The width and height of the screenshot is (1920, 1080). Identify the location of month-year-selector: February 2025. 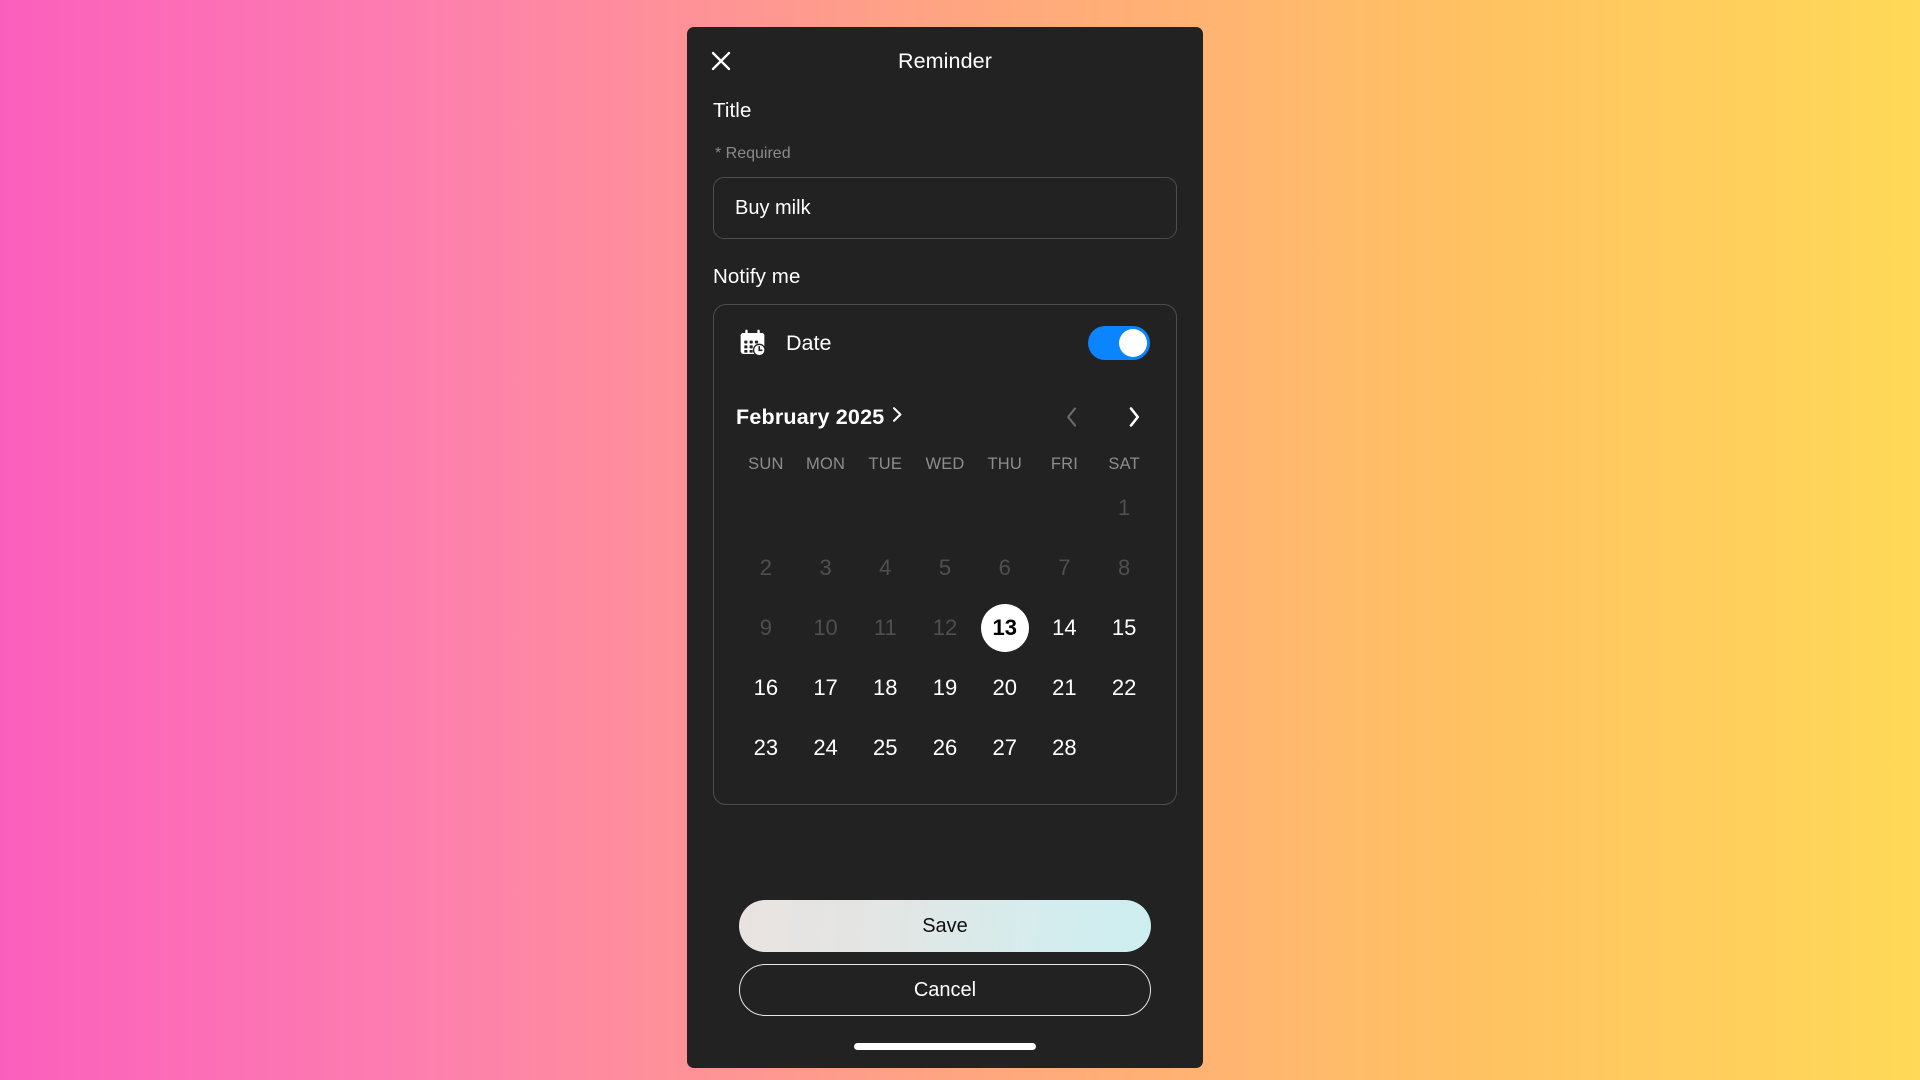
(820, 417).